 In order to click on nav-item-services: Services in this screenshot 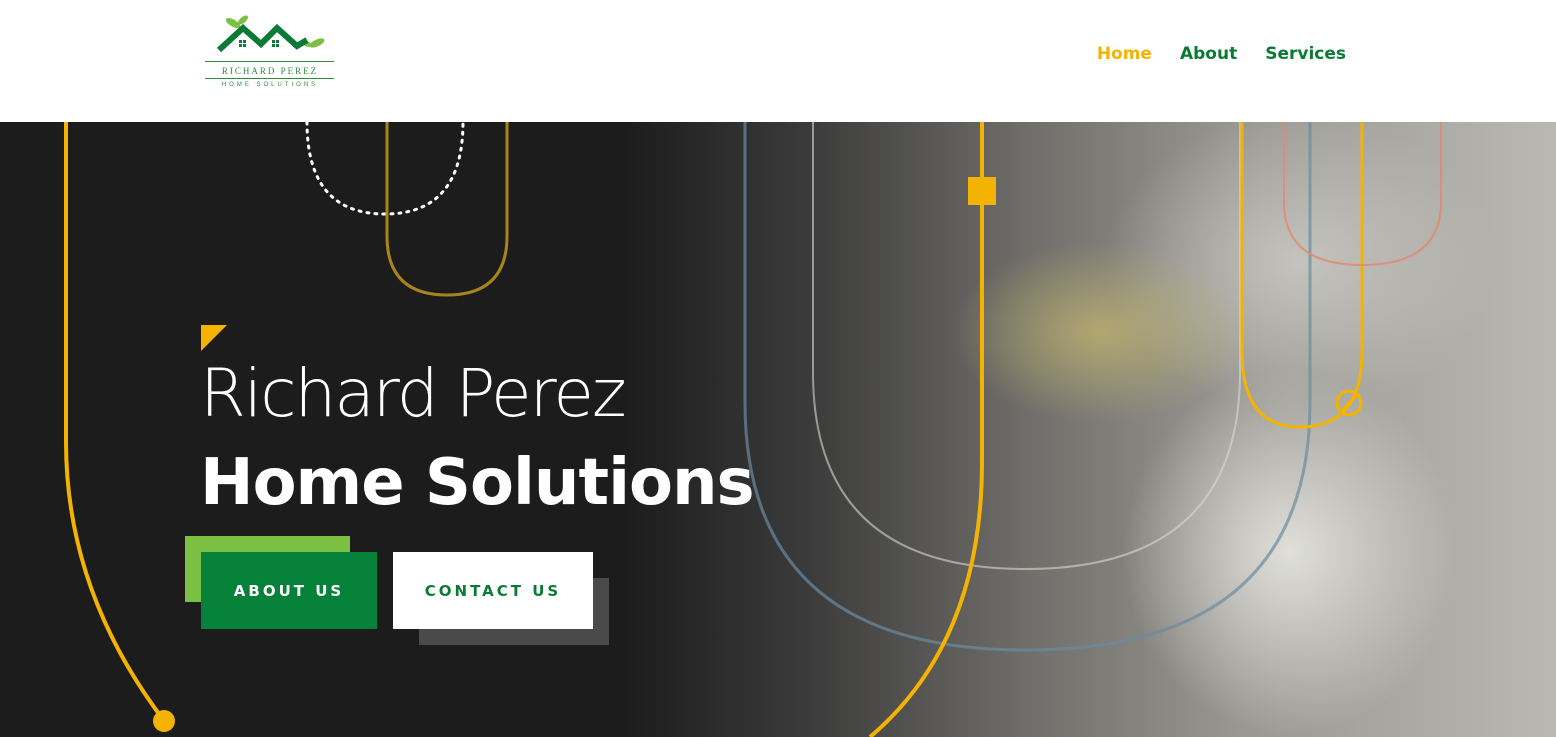, I will do `click(1305, 54)`.